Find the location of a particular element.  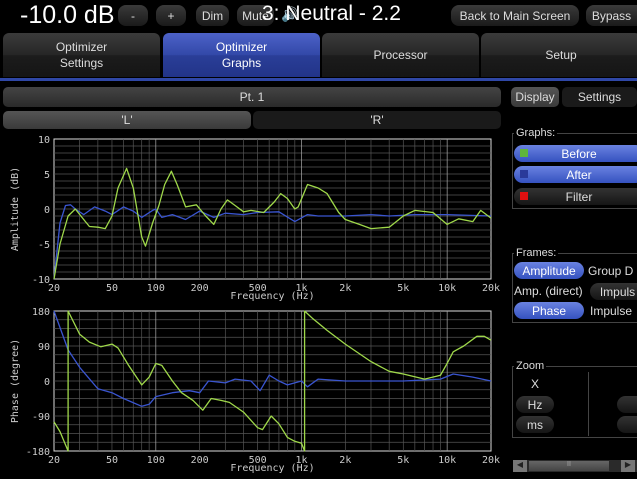

frame-impulse: Impuls is located at coordinates (613, 291).